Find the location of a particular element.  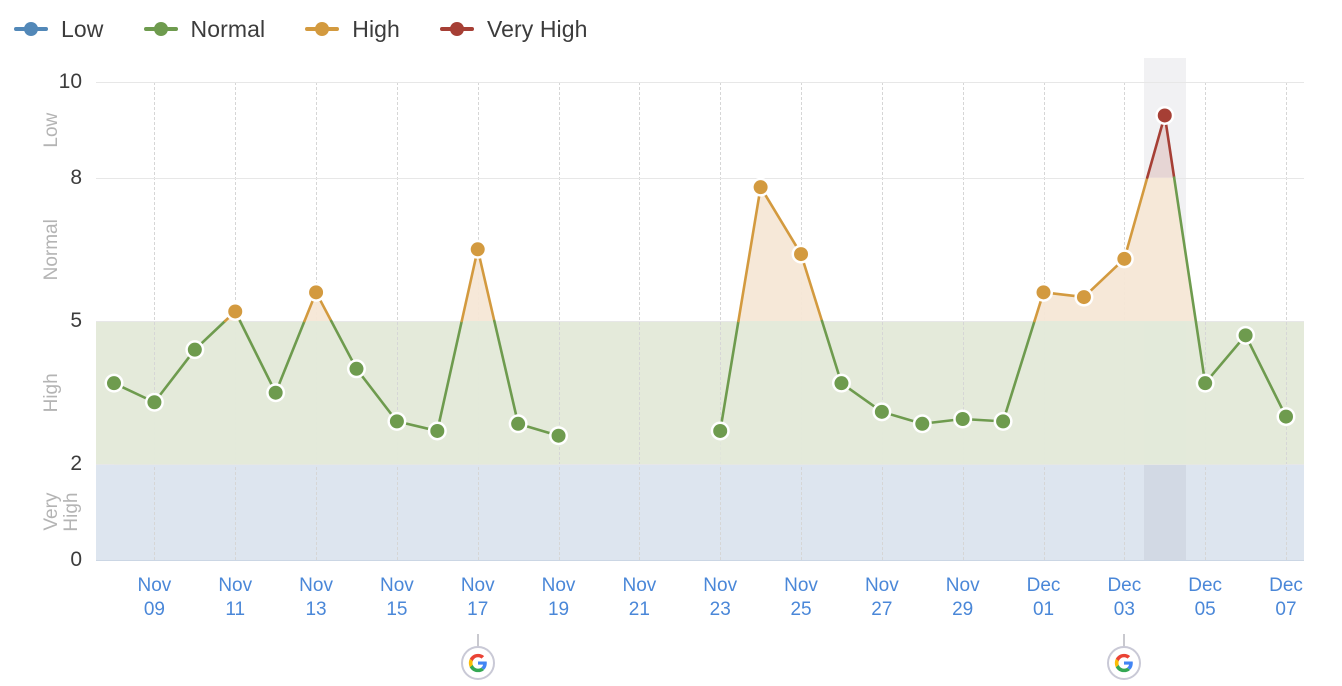

series-legend: Low Normal High Very High is located at coordinates (671, 29).